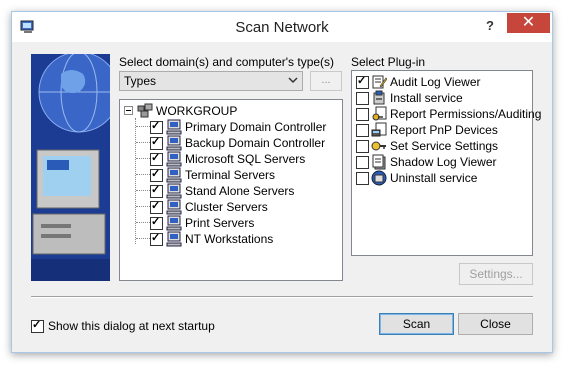 Image resolution: width=573 pixels, height=372 pixels. I want to click on window-title: Scan Network, so click(282, 27).